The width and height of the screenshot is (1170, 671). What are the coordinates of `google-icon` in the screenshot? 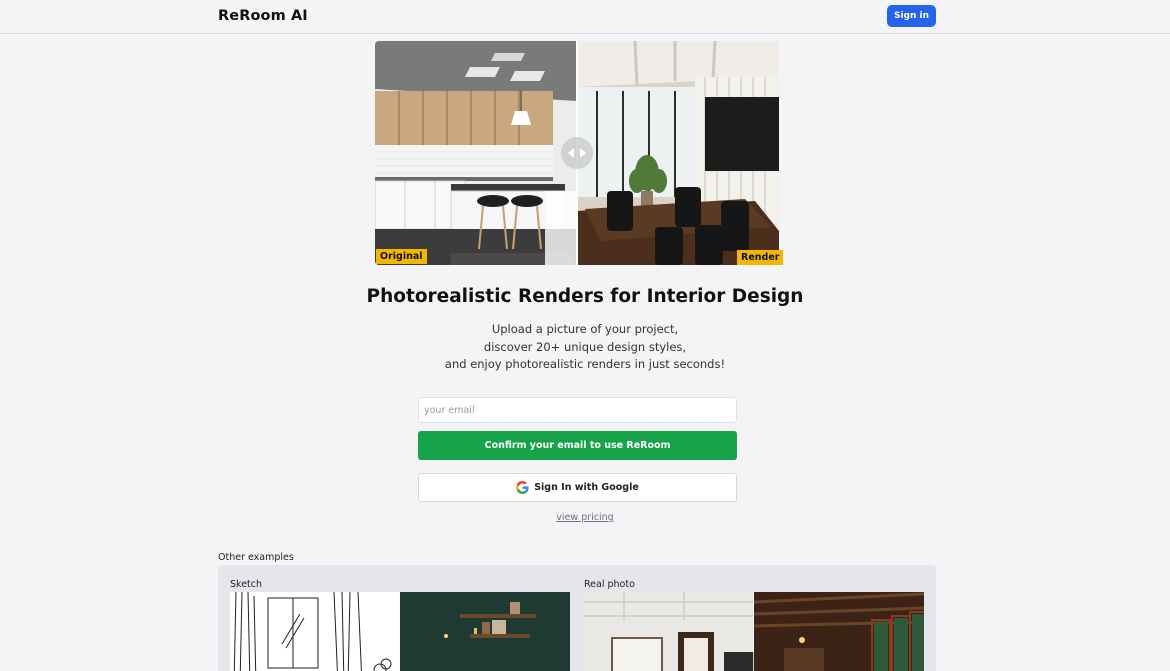 It's located at (522, 487).